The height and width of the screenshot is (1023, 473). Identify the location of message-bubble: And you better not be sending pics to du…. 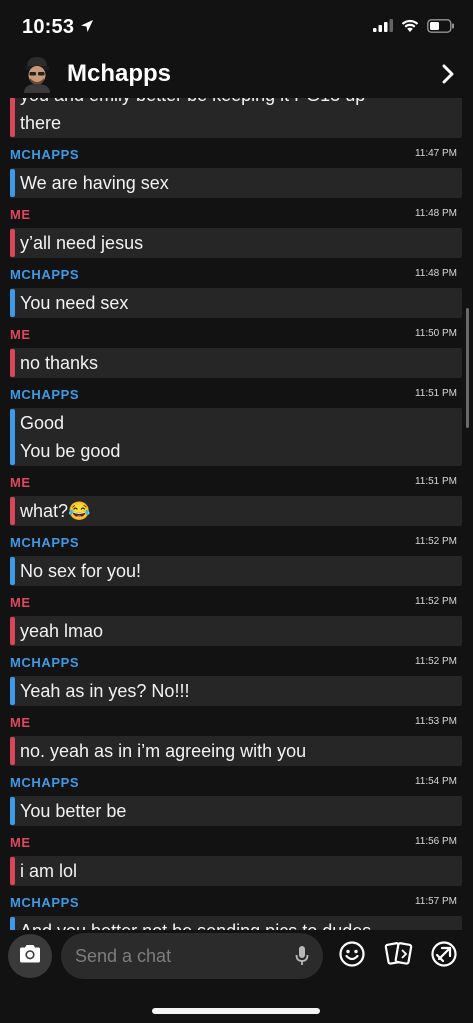
(236, 923).